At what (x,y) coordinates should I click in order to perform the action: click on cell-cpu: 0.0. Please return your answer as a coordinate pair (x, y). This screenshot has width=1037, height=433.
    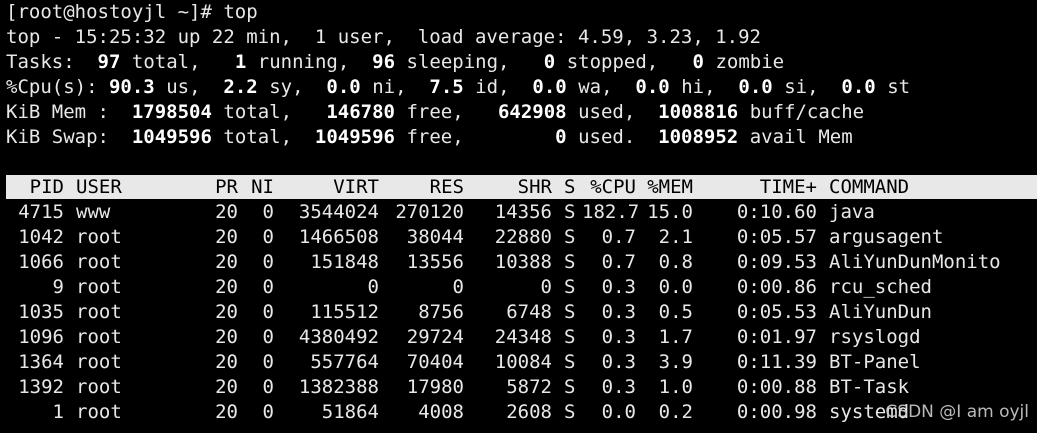
    Looking at the image, I should click on (618, 412).